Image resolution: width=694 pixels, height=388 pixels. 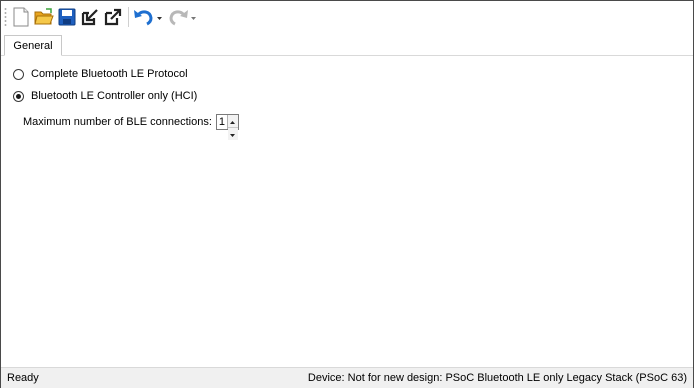 I want to click on undo-button, so click(x=144, y=17).